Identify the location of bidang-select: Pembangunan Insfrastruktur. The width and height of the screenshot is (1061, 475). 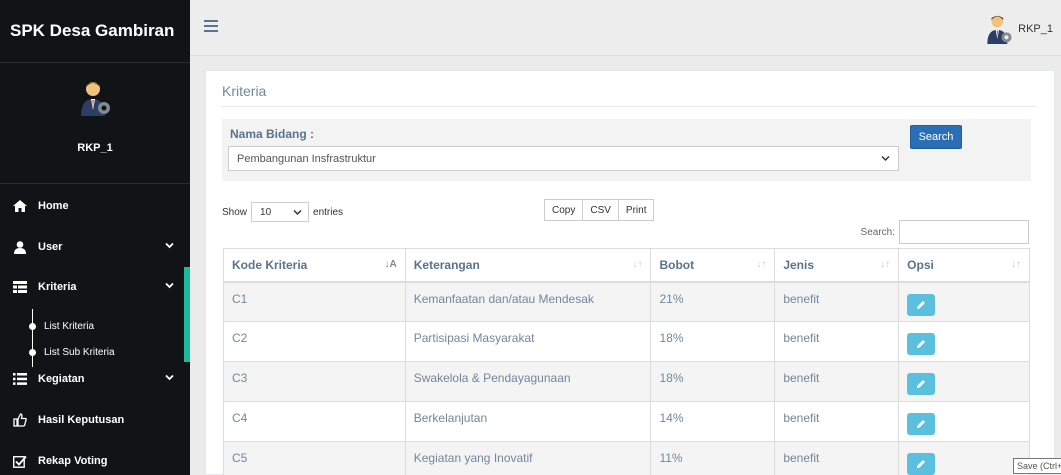
(563, 158).